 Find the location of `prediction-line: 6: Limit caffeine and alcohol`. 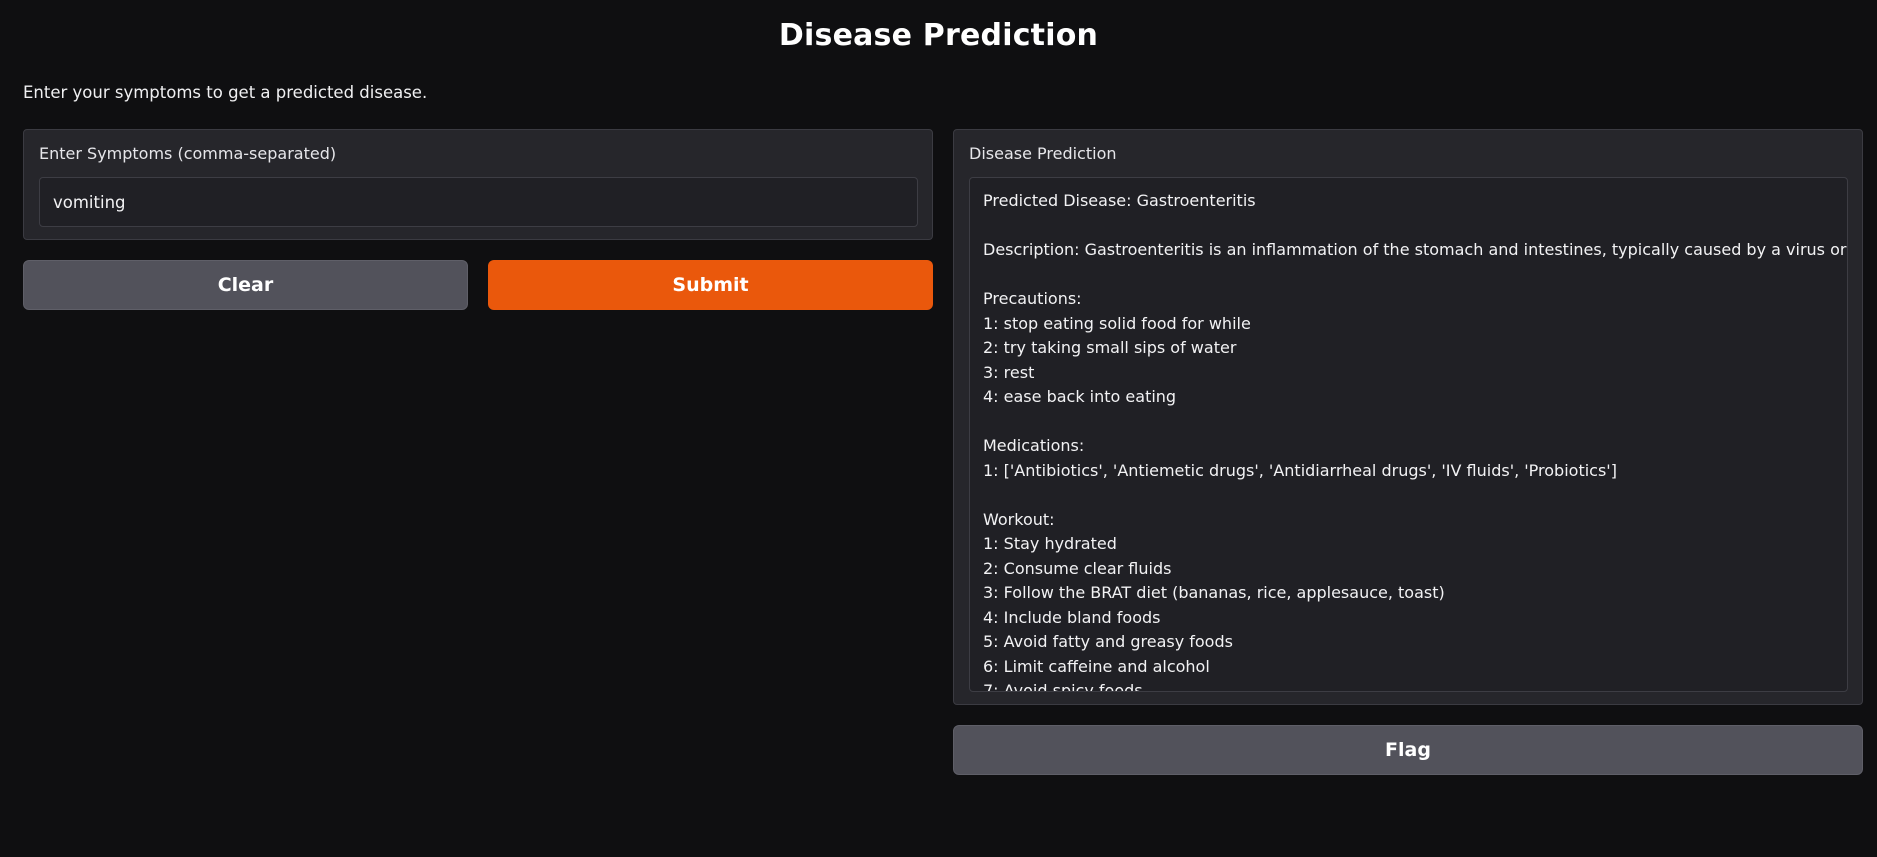

prediction-line: 6: Limit caffeine and alcohol is located at coordinates (1096, 666).